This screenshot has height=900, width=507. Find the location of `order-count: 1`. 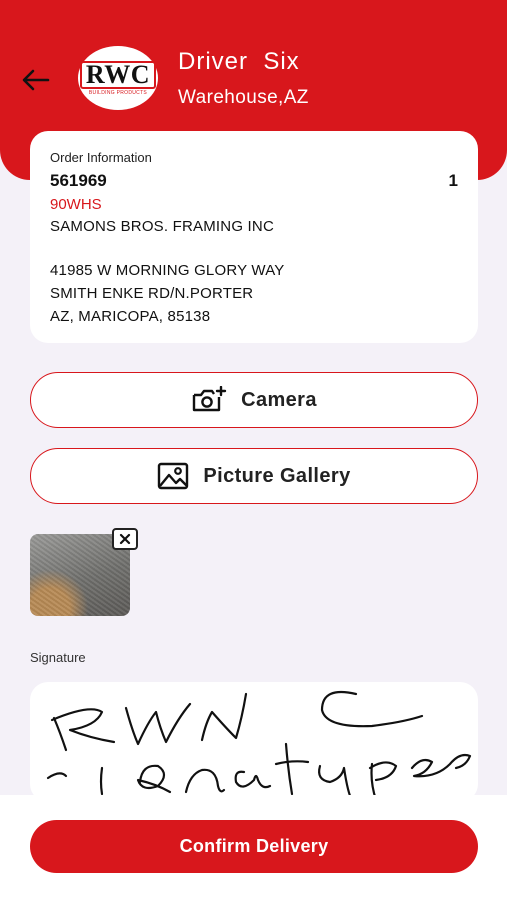

order-count: 1 is located at coordinates (453, 180).